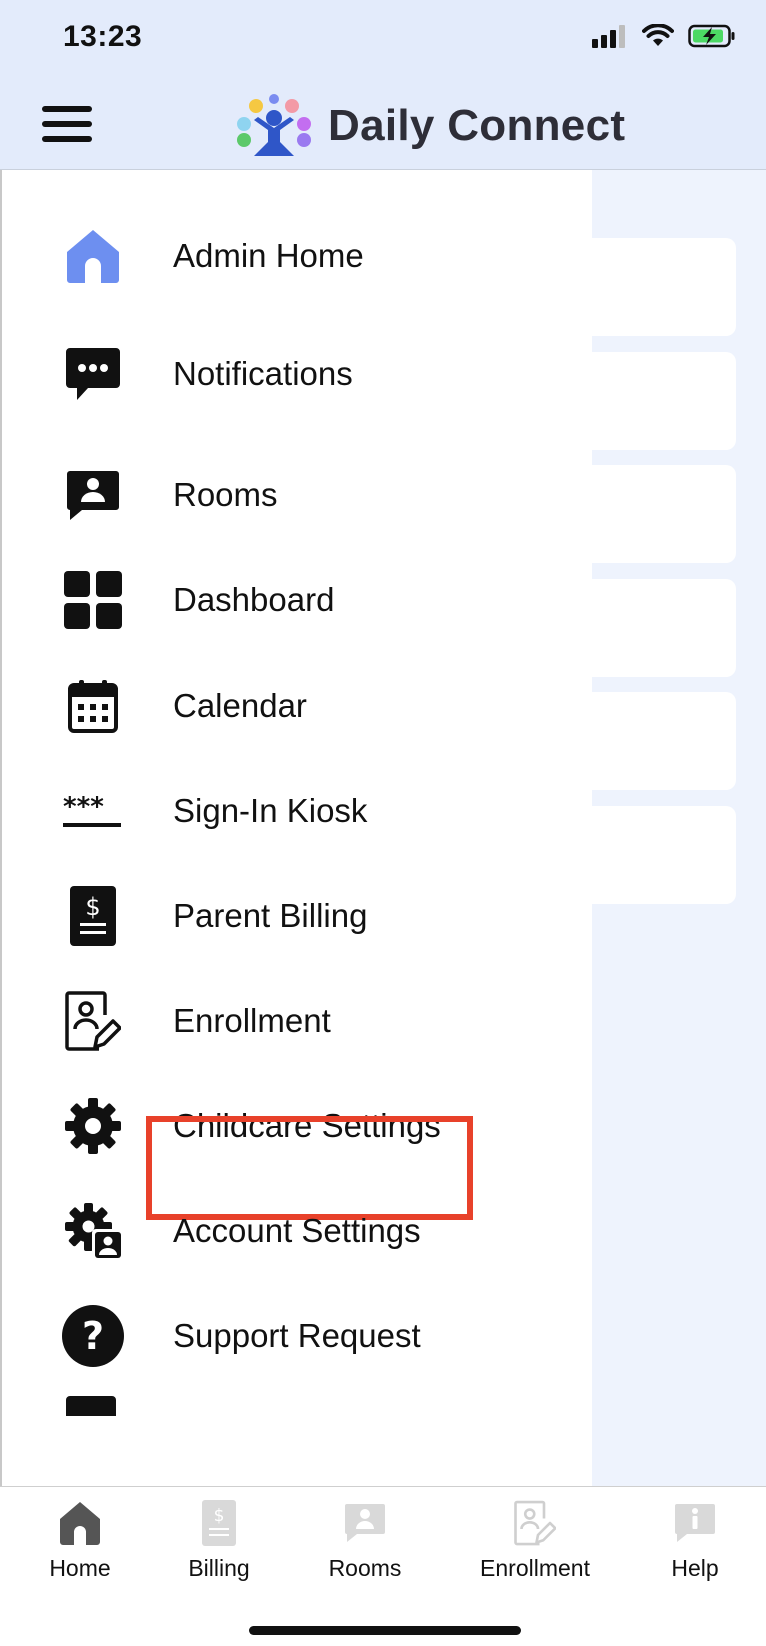 The width and height of the screenshot is (766, 1646). I want to click on menu-item-label: Enrollment, so click(252, 1020).